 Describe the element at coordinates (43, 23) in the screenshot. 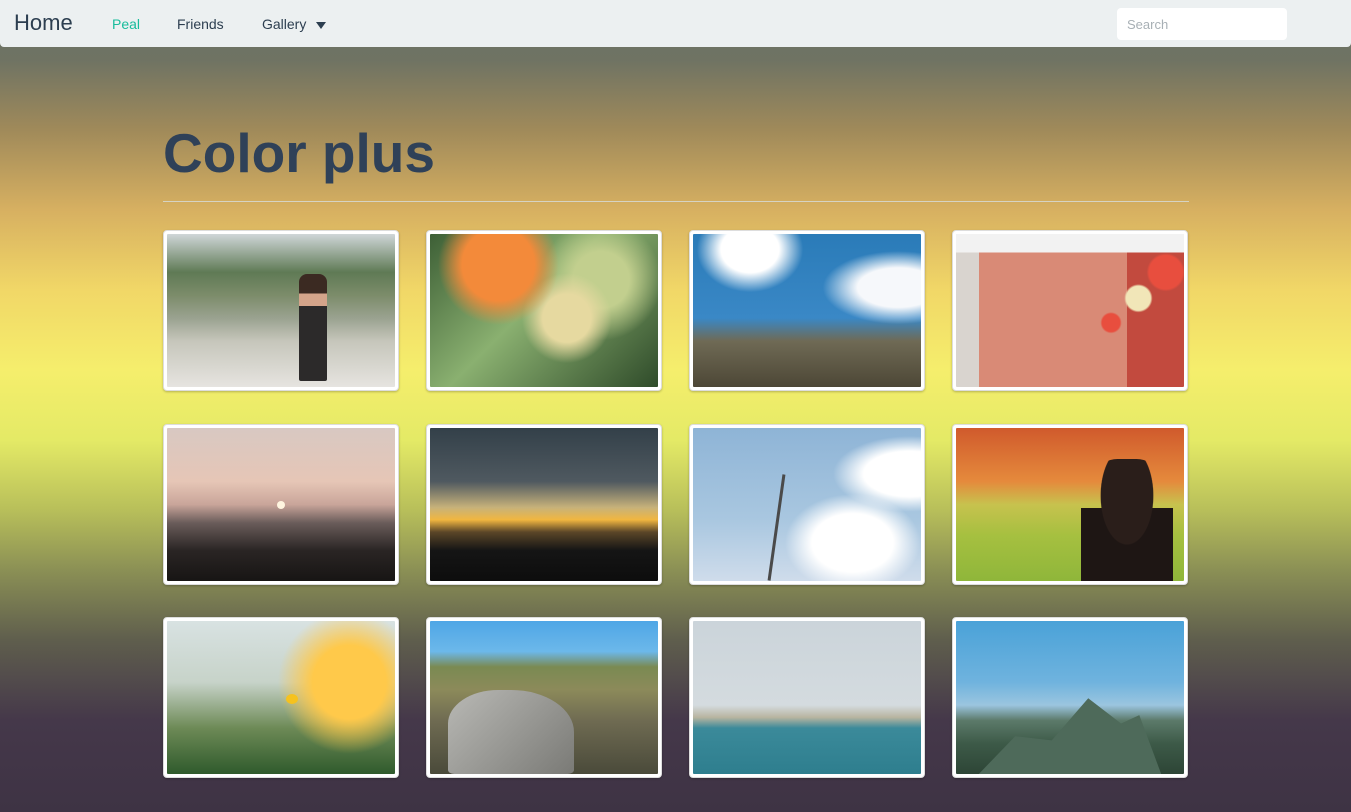

I see `brand-home-link: Home` at that location.